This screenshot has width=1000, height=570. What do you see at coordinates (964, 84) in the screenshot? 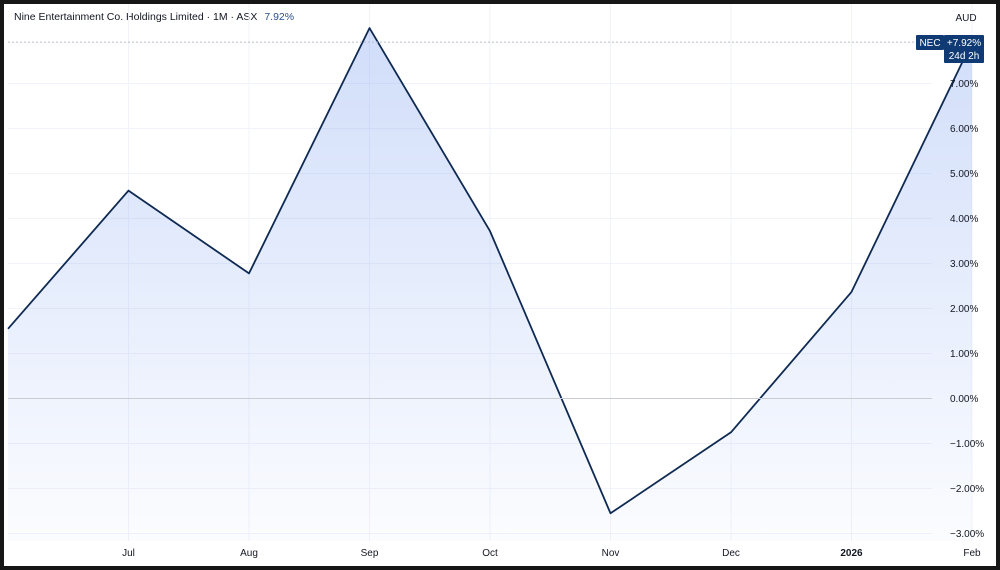
I see `y-tick-label: 7.00%` at bounding box center [964, 84].